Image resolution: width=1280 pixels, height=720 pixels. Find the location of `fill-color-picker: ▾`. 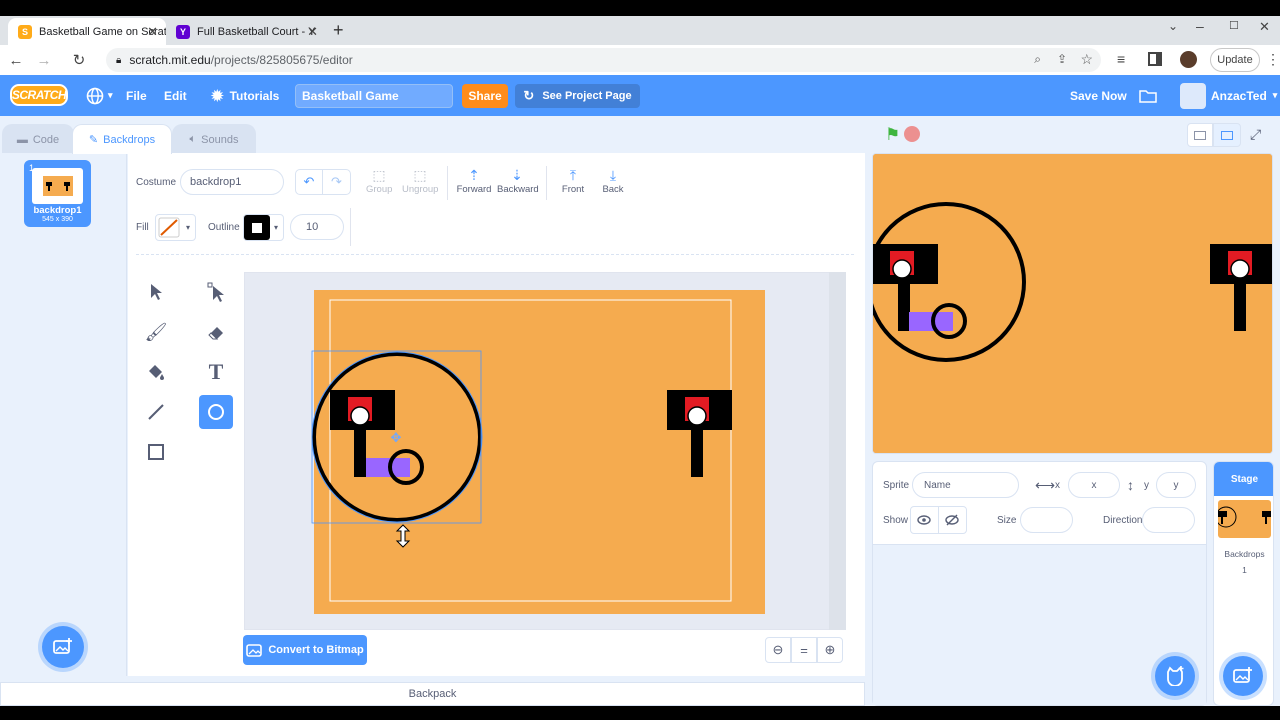

fill-color-picker: ▾ is located at coordinates (175, 227).